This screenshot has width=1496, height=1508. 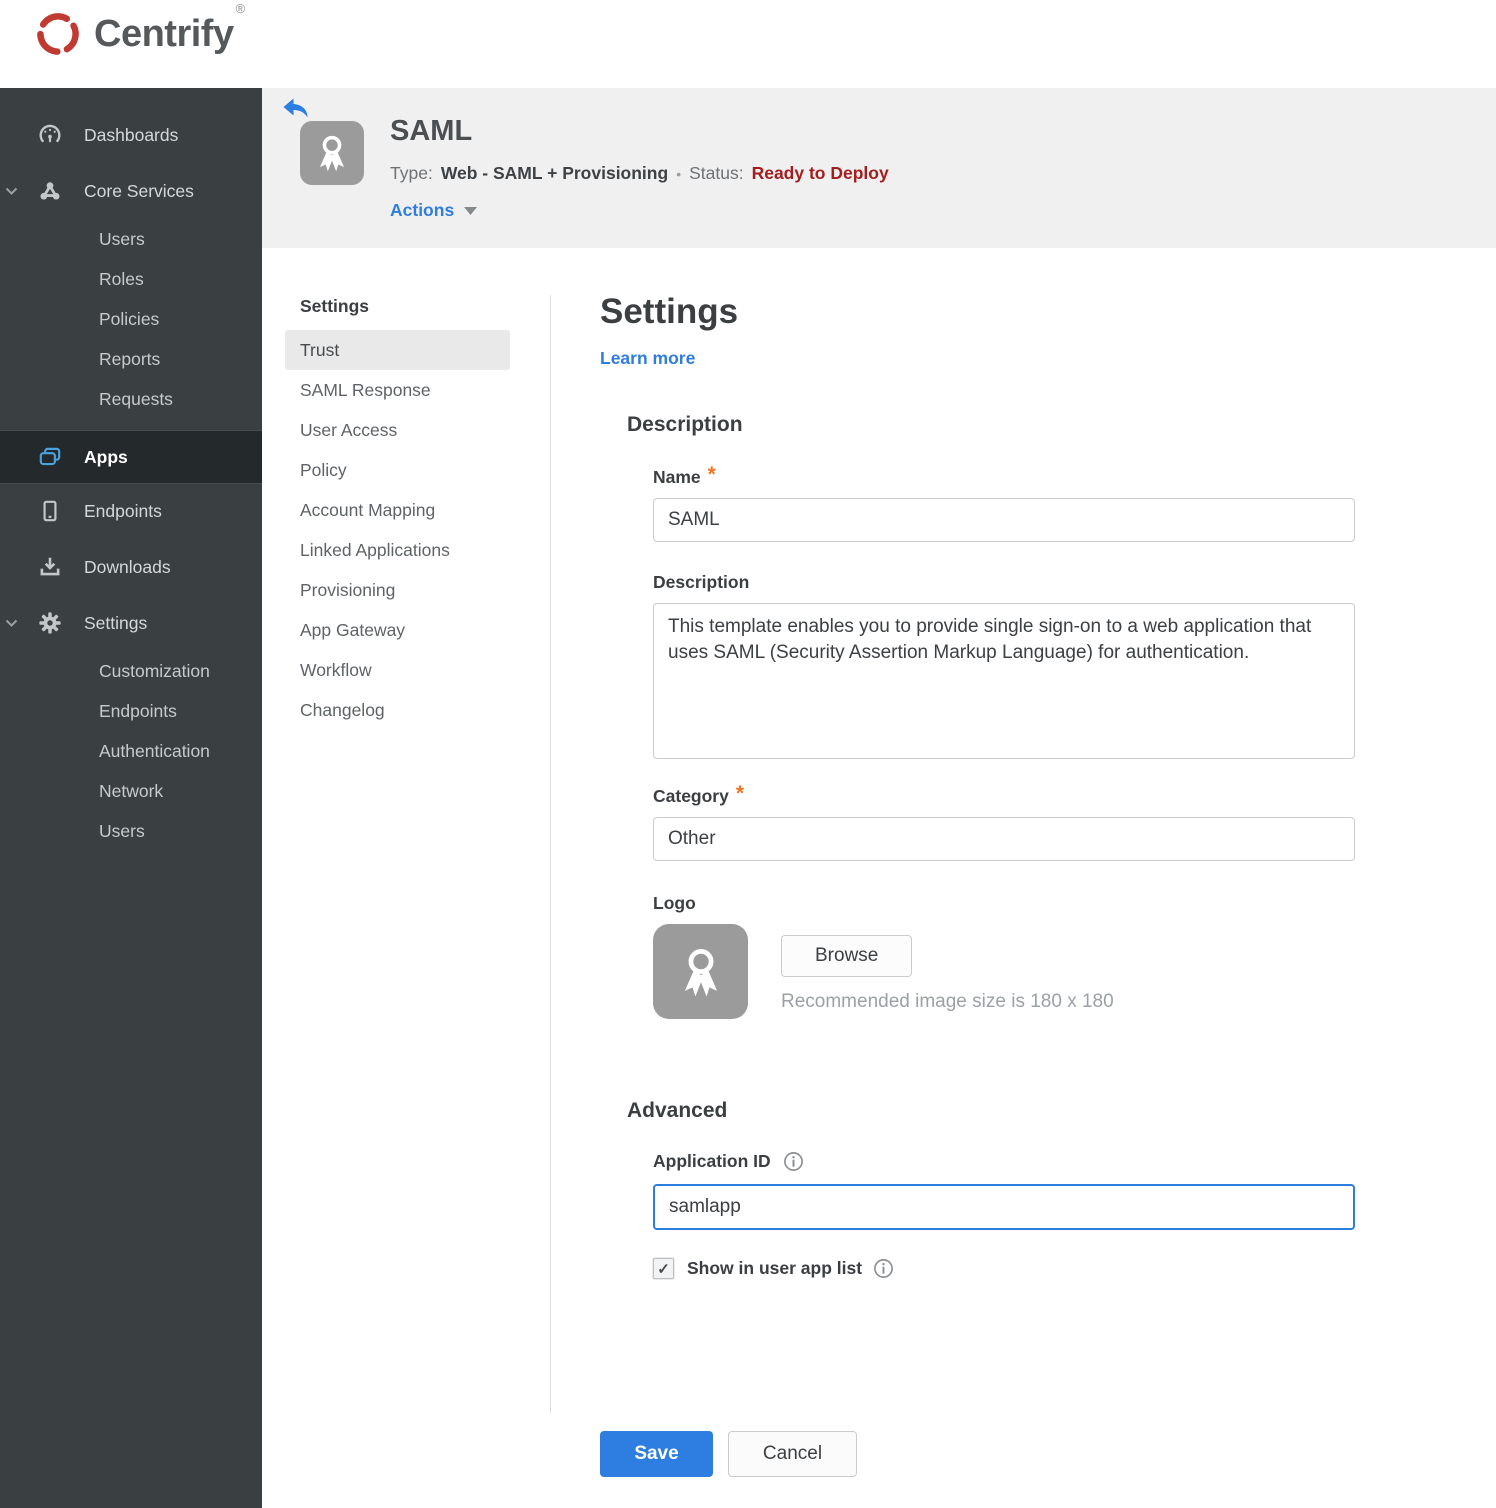 What do you see at coordinates (699, 794) in the screenshot?
I see `category-label: Category *` at bounding box center [699, 794].